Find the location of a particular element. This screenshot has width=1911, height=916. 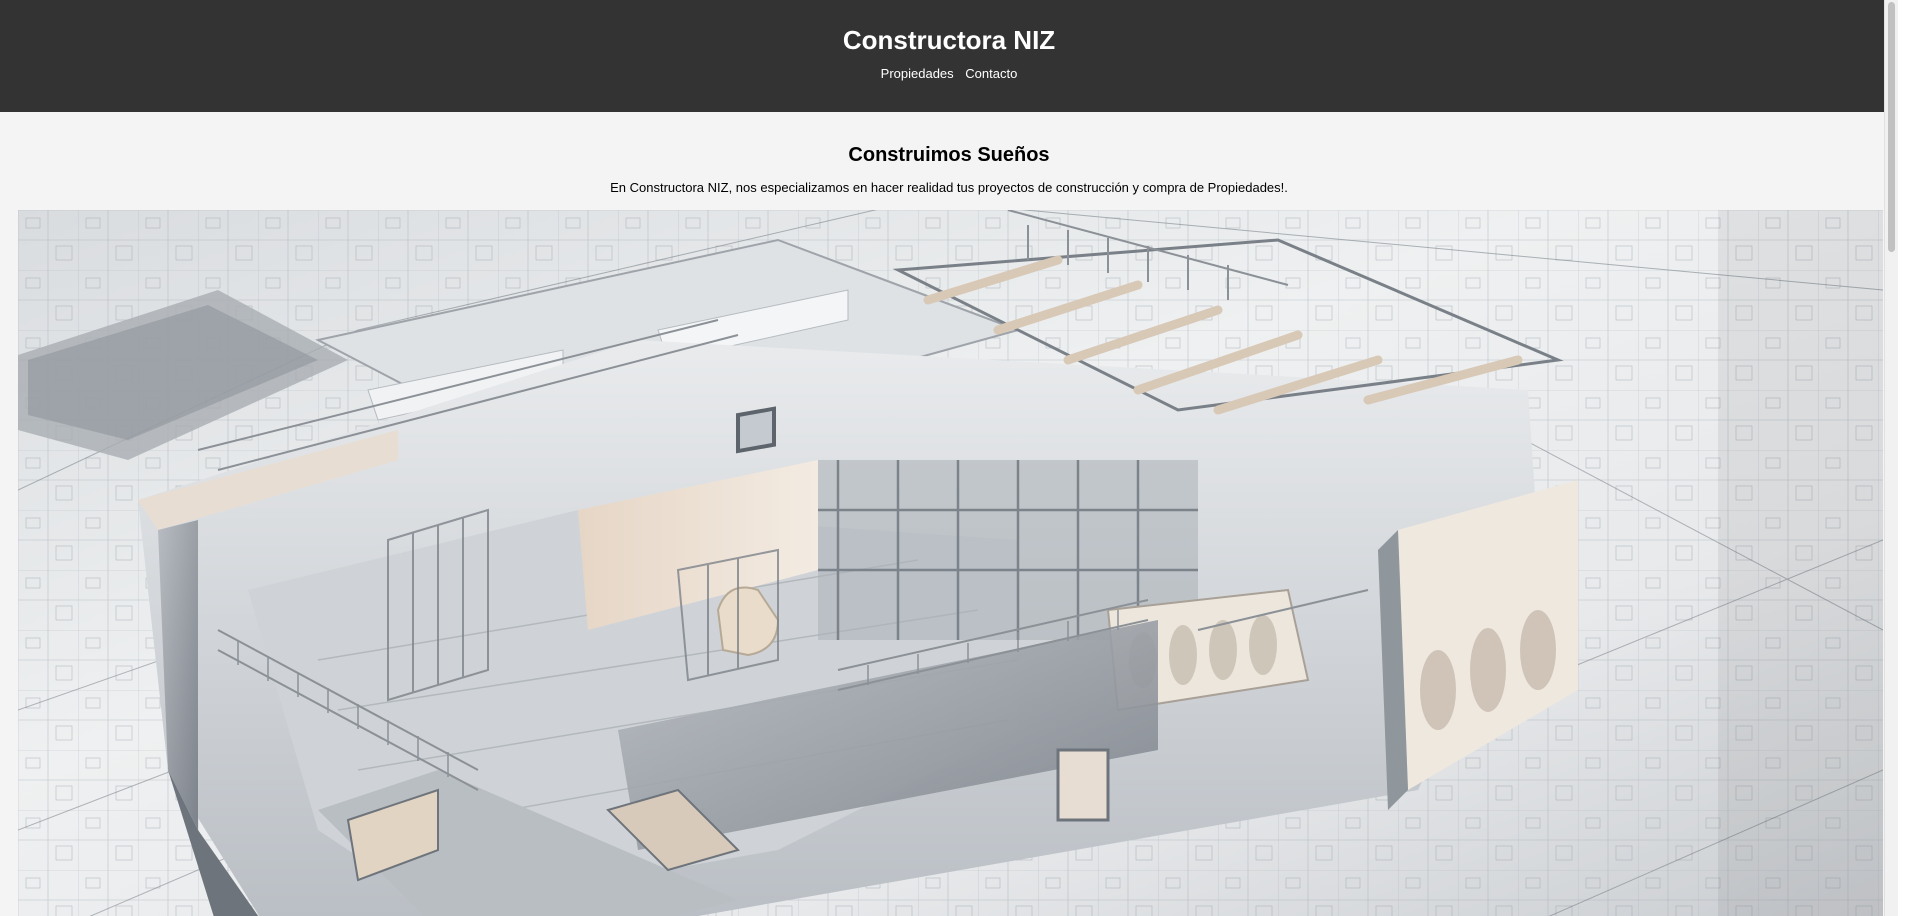

hero-heading: Construimos Sueños is located at coordinates (949, 155).